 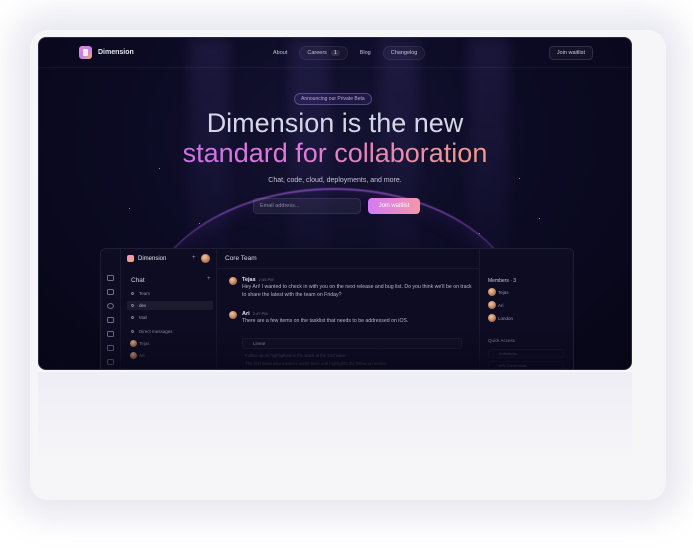 I want to click on nav-link-blog: Blog, so click(x=365, y=53).